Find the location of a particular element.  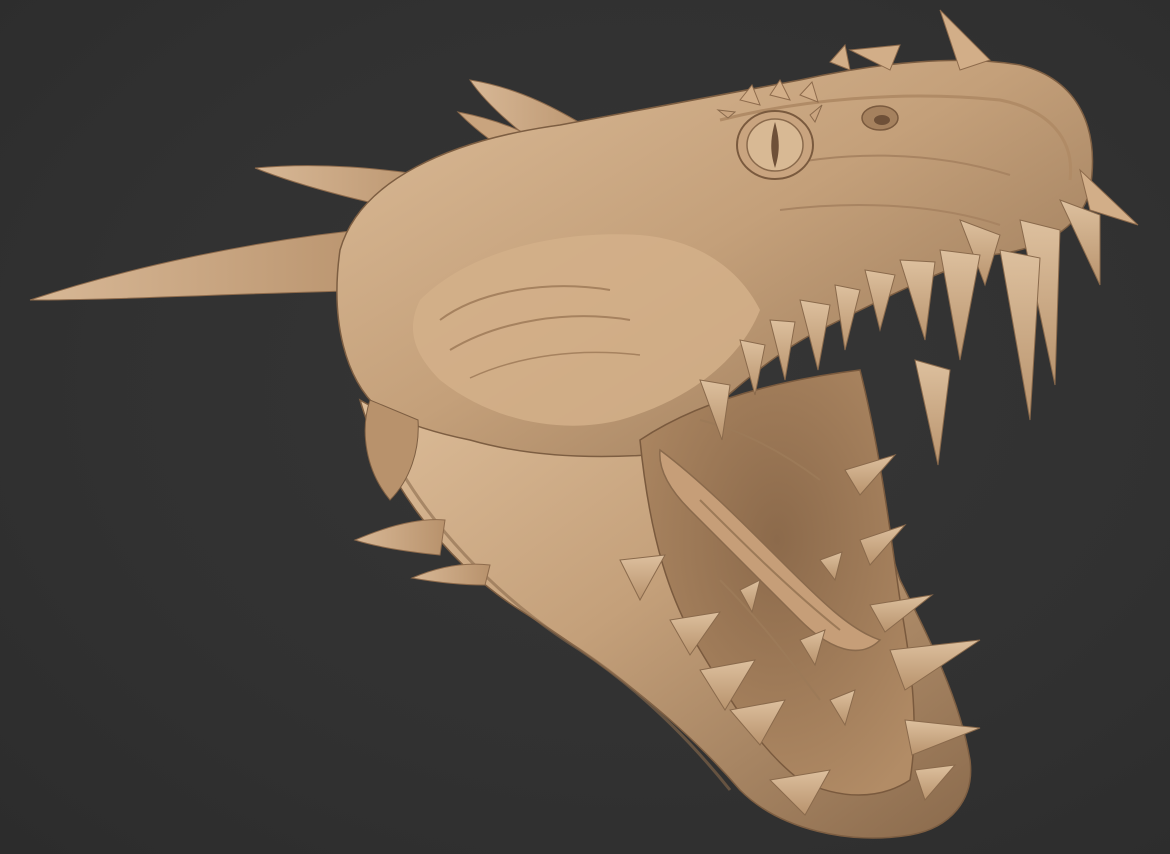

nostril is located at coordinates (880, 118).